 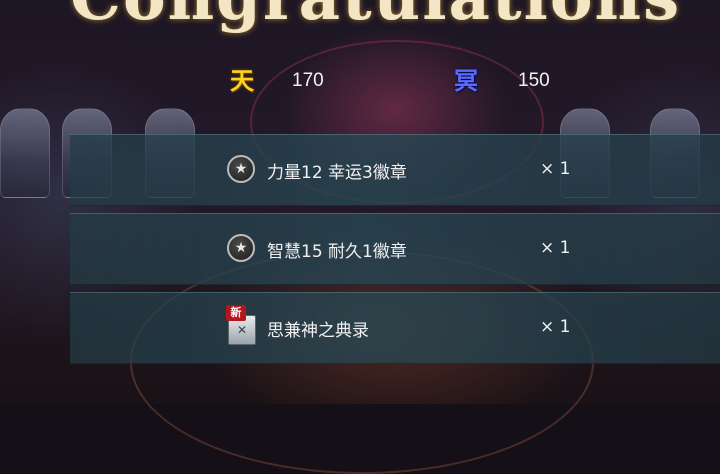 I want to click on reward-row: ★ 智慧15 耐久1徽章 × 1, so click(x=395, y=249).